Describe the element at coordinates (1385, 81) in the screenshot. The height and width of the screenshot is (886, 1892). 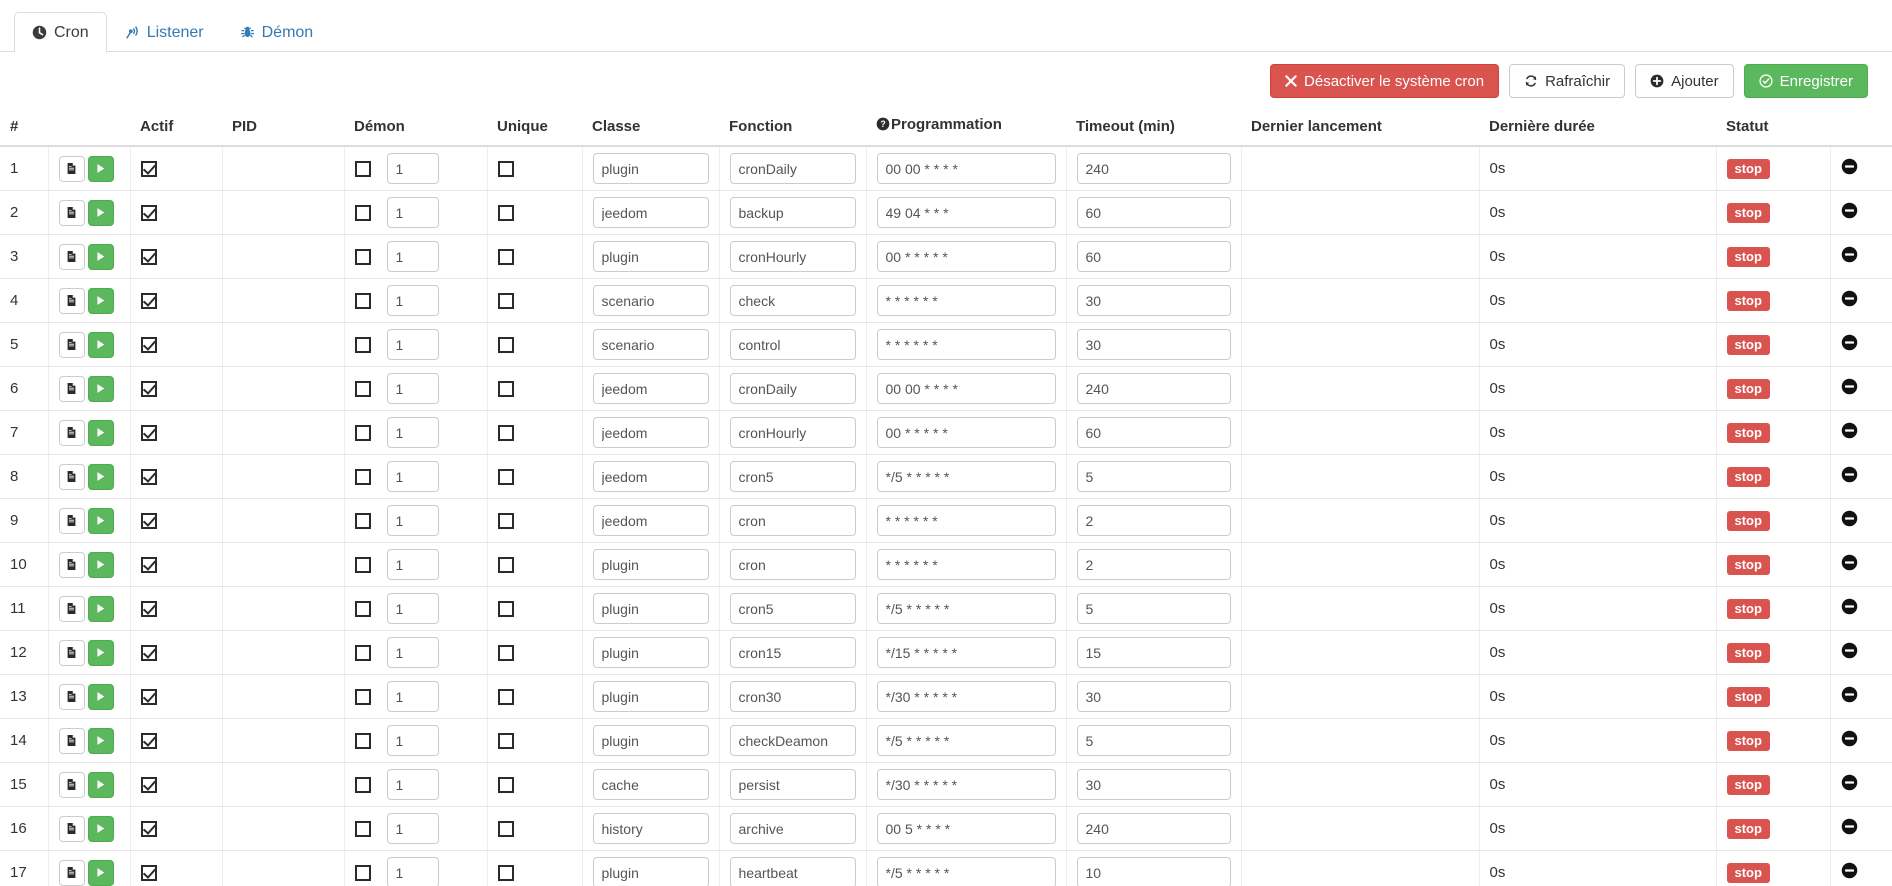
I see `disable-cron-button: Désactiver le système cron` at that location.